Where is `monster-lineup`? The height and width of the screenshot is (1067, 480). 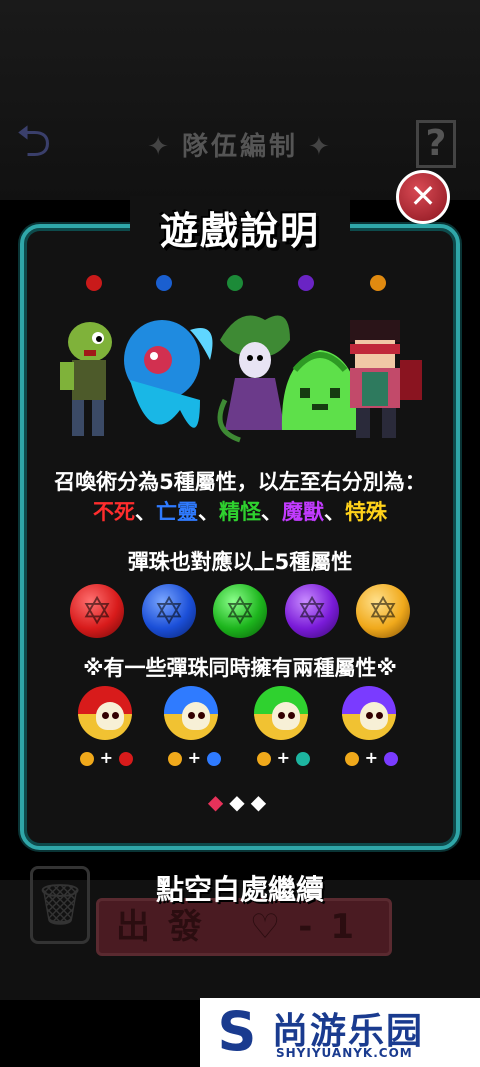 monster-lineup is located at coordinates (240, 375).